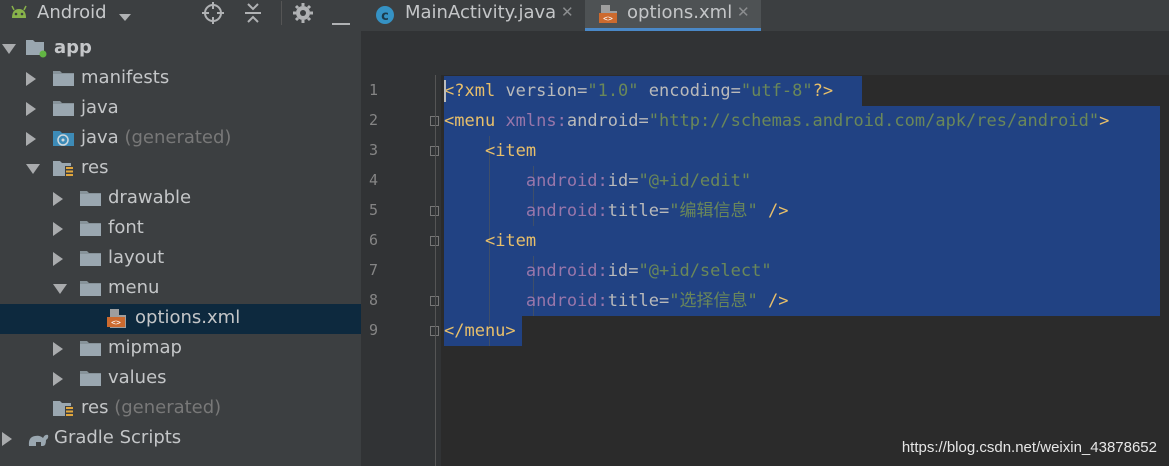 The width and height of the screenshot is (1169, 466). Describe the element at coordinates (63, 138) in the screenshot. I see `generated-folder-icon` at that location.